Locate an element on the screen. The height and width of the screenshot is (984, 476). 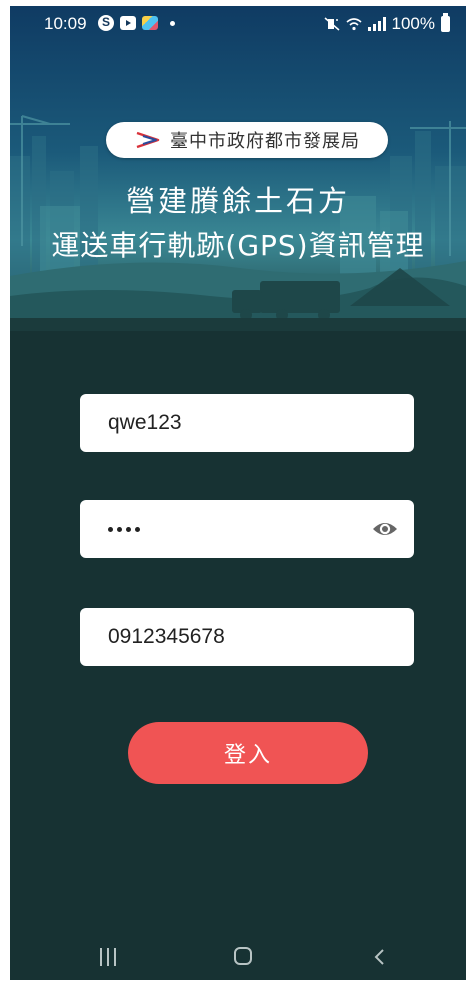
password-input is located at coordinates (124, 529).